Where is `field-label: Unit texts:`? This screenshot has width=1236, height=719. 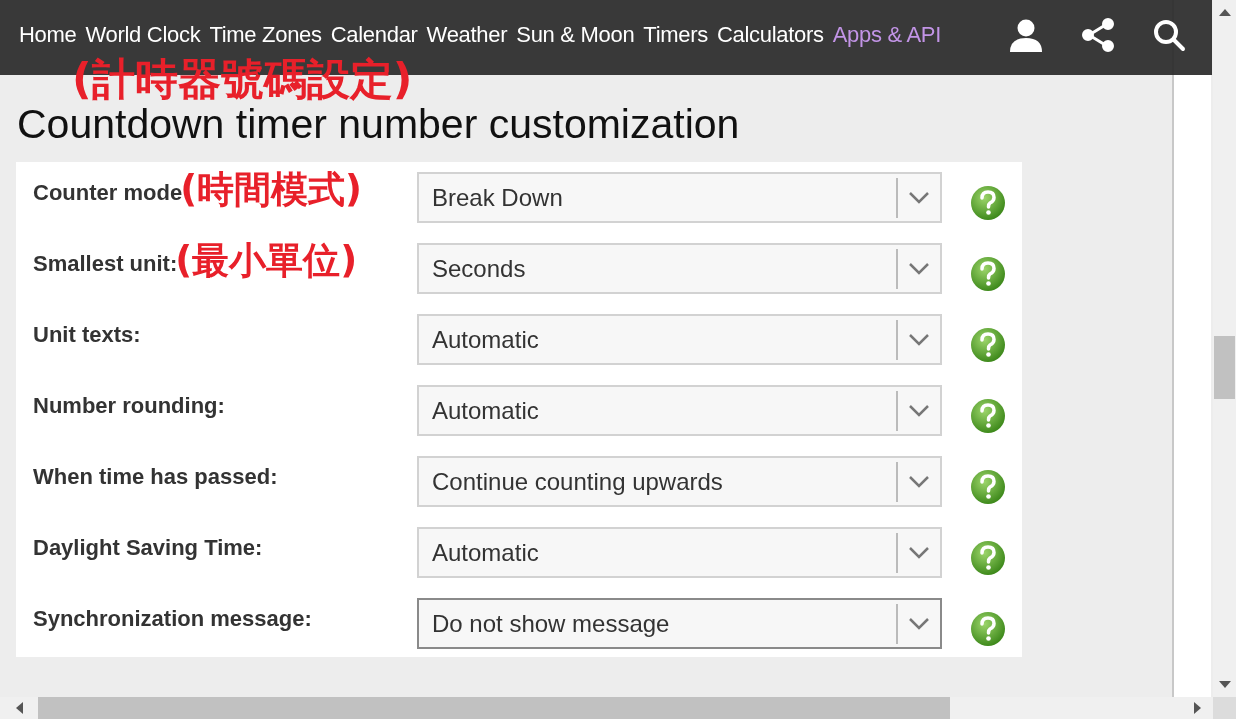
field-label: Unit texts: is located at coordinates (87, 335).